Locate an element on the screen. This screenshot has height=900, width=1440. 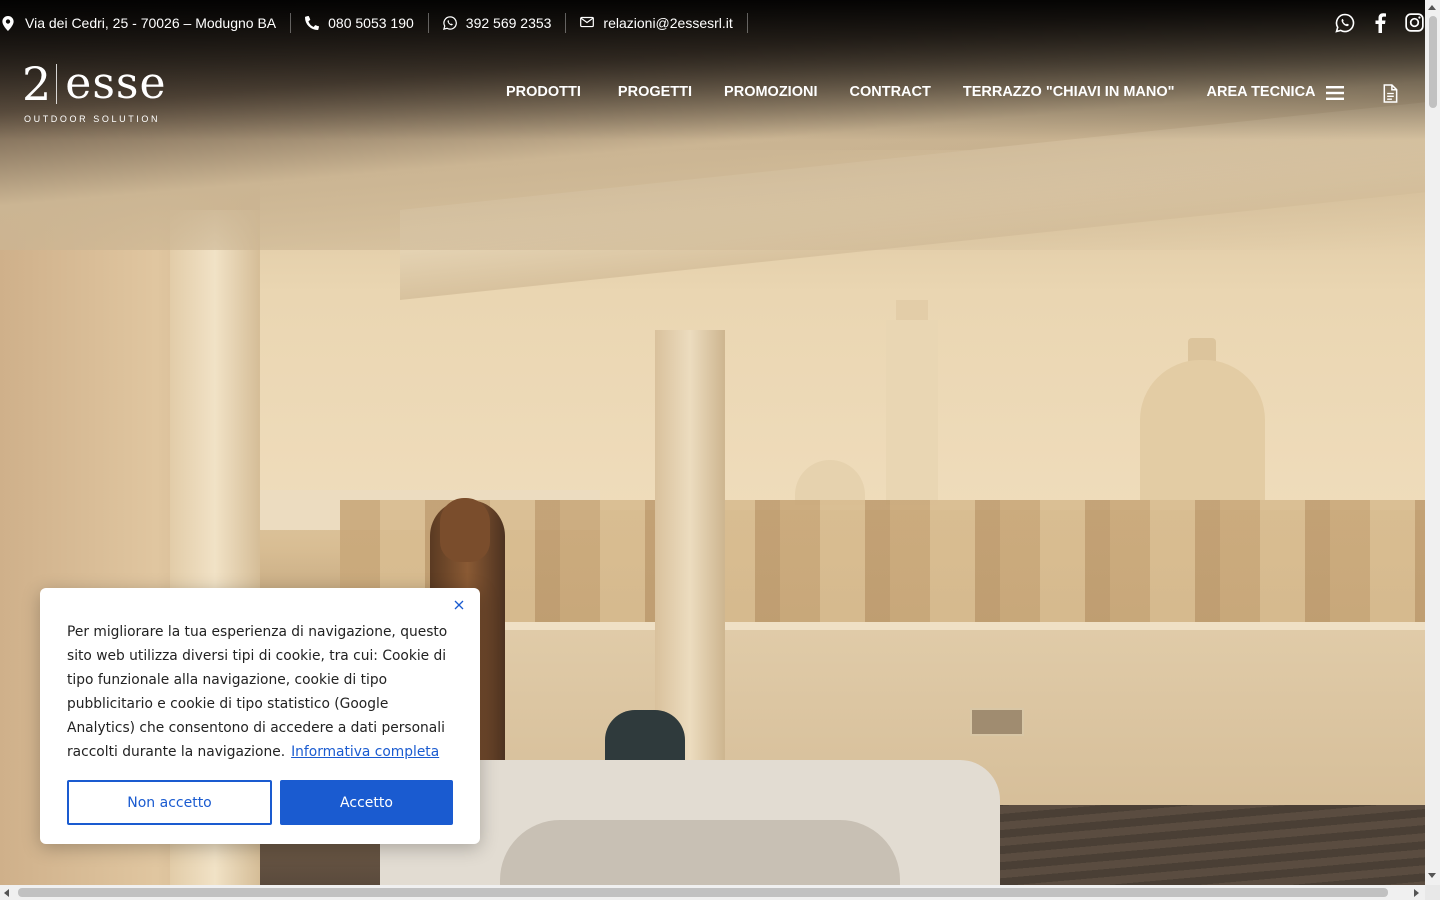
envelope-icon is located at coordinates (587, 23).